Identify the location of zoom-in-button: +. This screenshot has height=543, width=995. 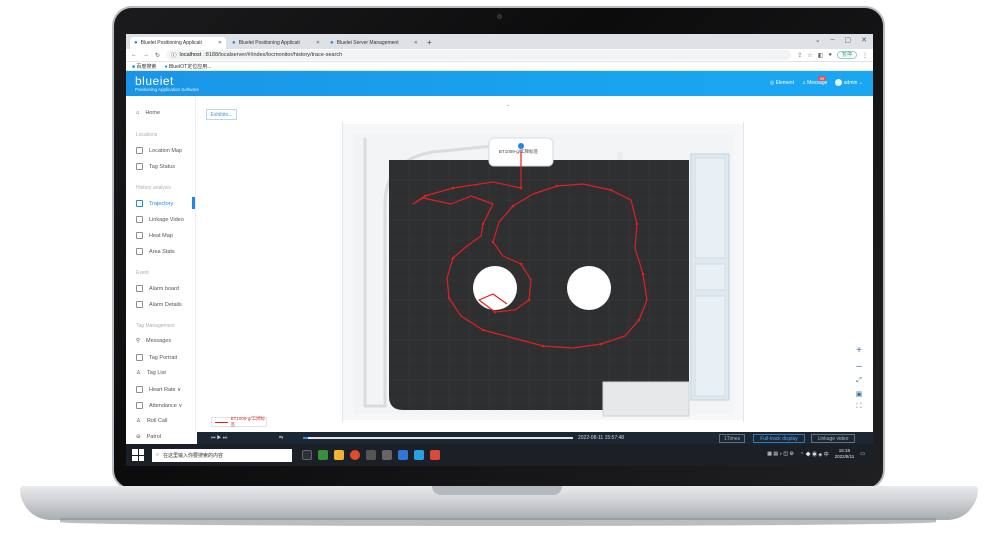
(859, 350).